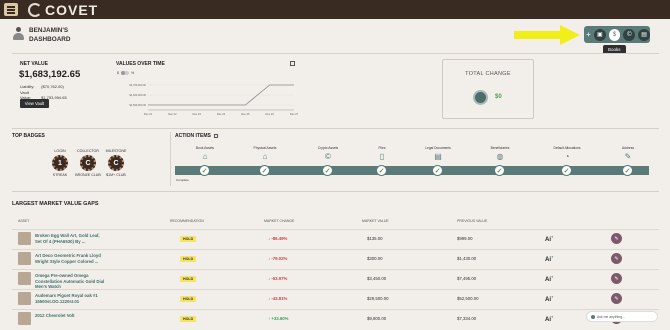 Image resolution: width=670 pixels, height=330 pixels. I want to click on previous-value: $999.00, so click(465, 238).